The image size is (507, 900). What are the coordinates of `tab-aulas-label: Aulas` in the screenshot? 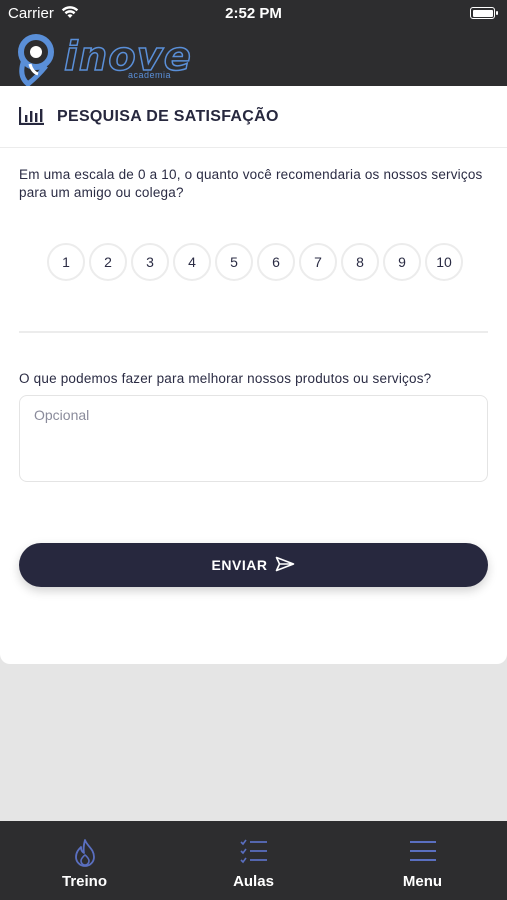 It's located at (253, 881).